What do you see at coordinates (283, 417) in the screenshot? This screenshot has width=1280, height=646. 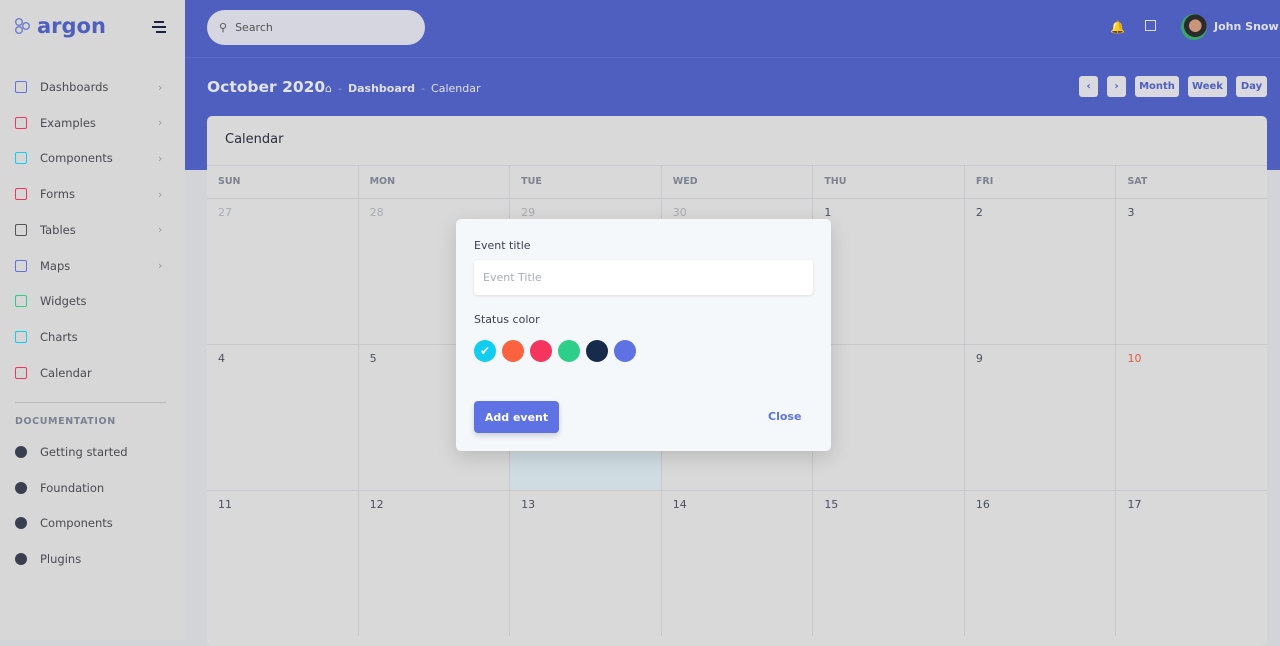 I see `day-cell: 4` at bounding box center [283, 417].